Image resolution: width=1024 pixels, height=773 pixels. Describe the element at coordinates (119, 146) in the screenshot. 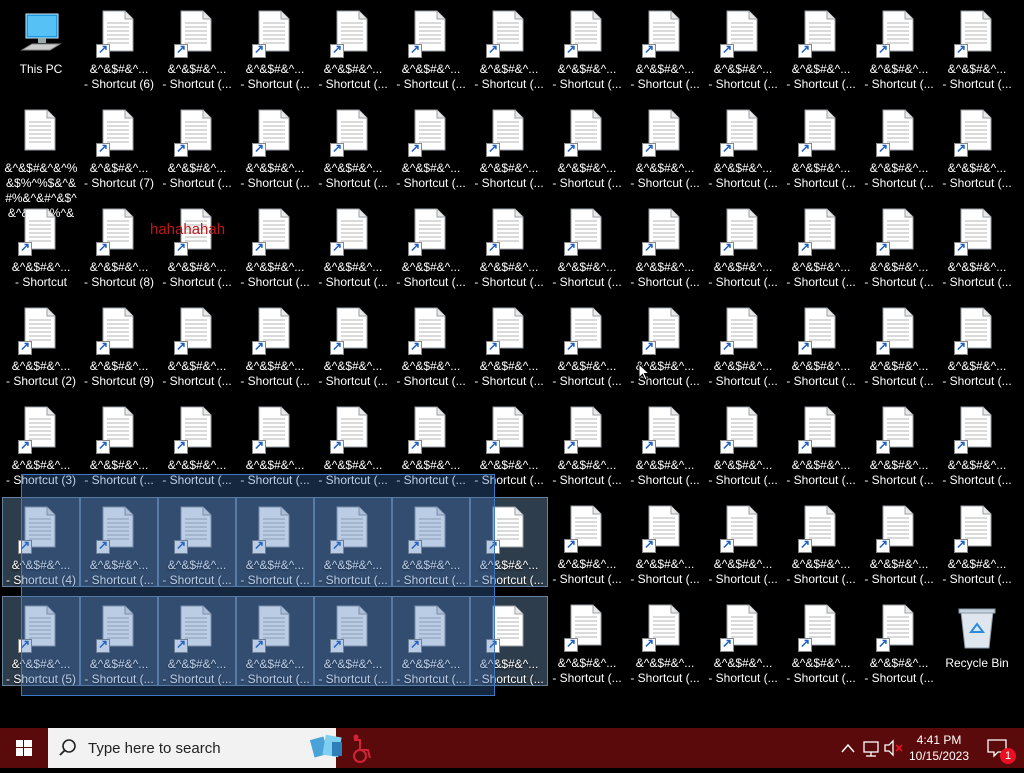

I see `desktop-shortcut: &^&$#&^...- Shortcut (7)` at that location.